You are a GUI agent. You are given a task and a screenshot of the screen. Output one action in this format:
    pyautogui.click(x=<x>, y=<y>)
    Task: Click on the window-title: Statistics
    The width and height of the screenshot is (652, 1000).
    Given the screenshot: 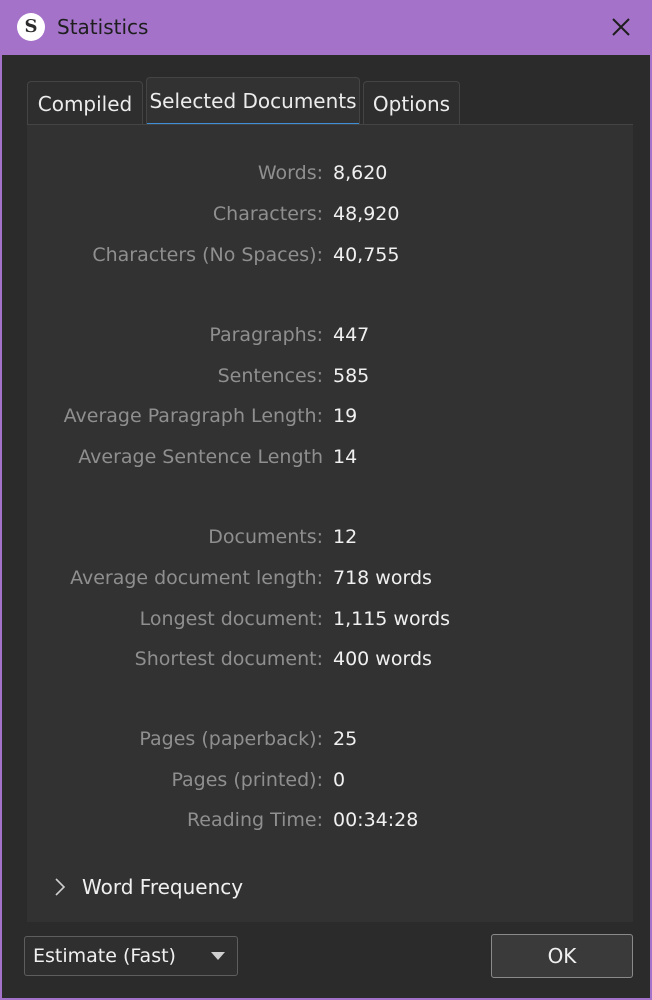 What is the action you would take?
    pyautogui.click(x=103, y=27)
    